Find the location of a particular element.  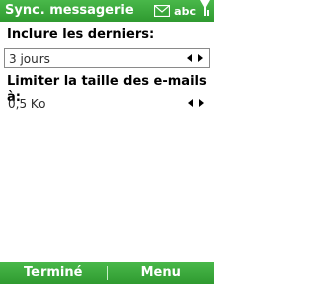

signal-icon is located at coordinates (205, 11).